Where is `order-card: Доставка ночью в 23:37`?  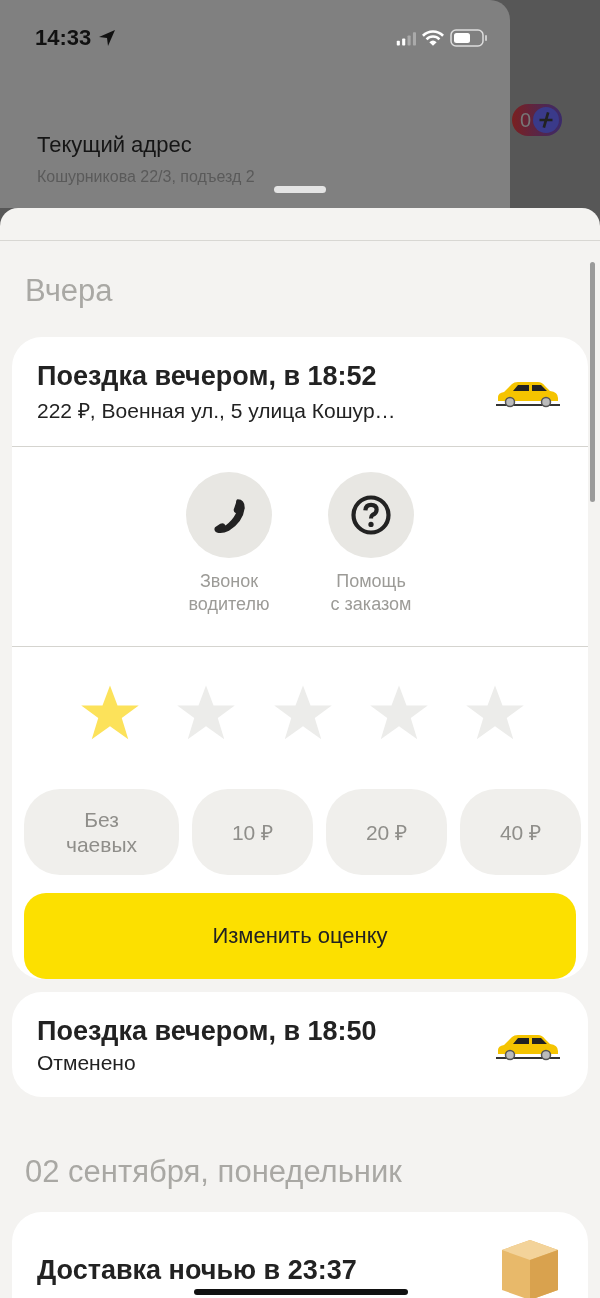 order-card: Доставка ночью в 23:37 is located at coordinates (300, 1255).